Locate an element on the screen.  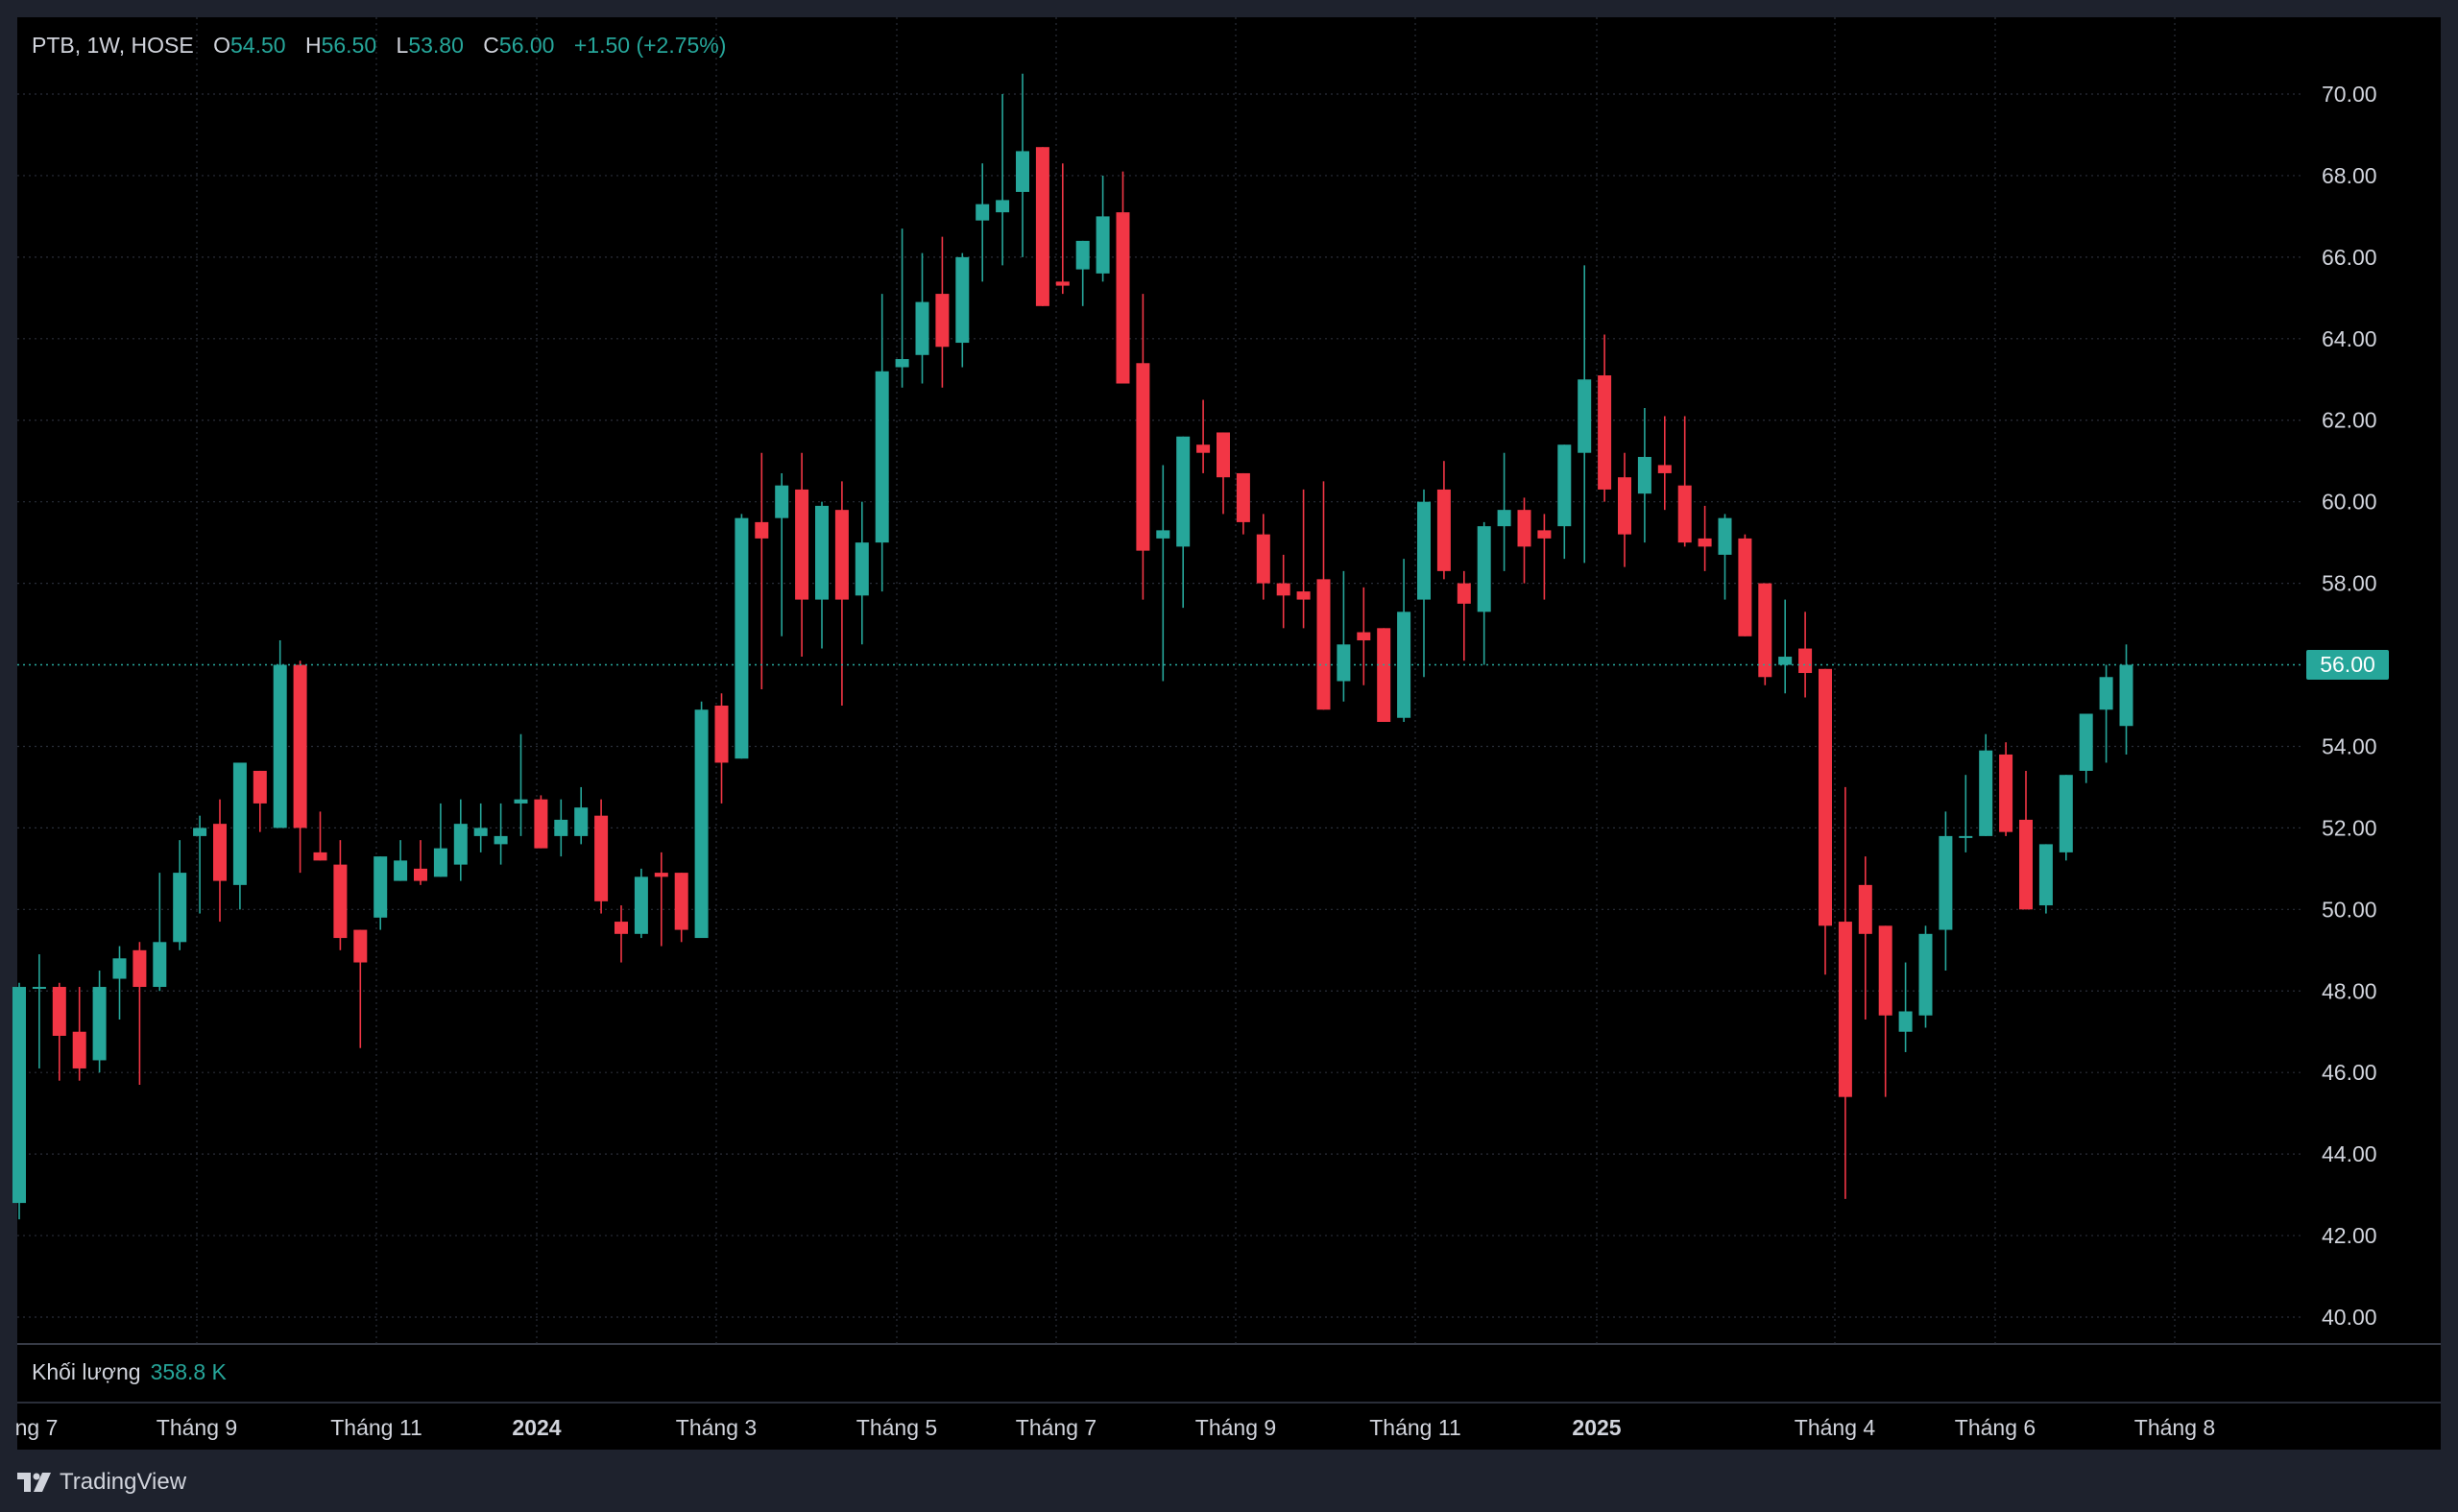
time-tick-label: Tháng 6 is located at coordinates (1995, 1427).